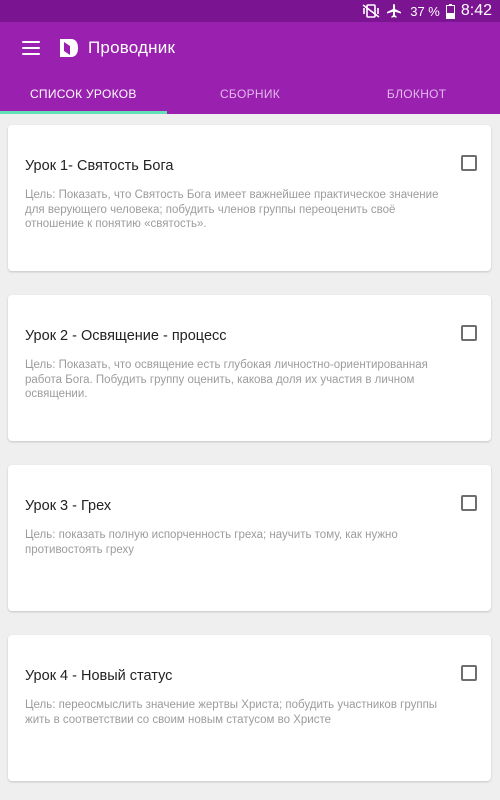  I want to click on menu-icon, so click(31, 48).